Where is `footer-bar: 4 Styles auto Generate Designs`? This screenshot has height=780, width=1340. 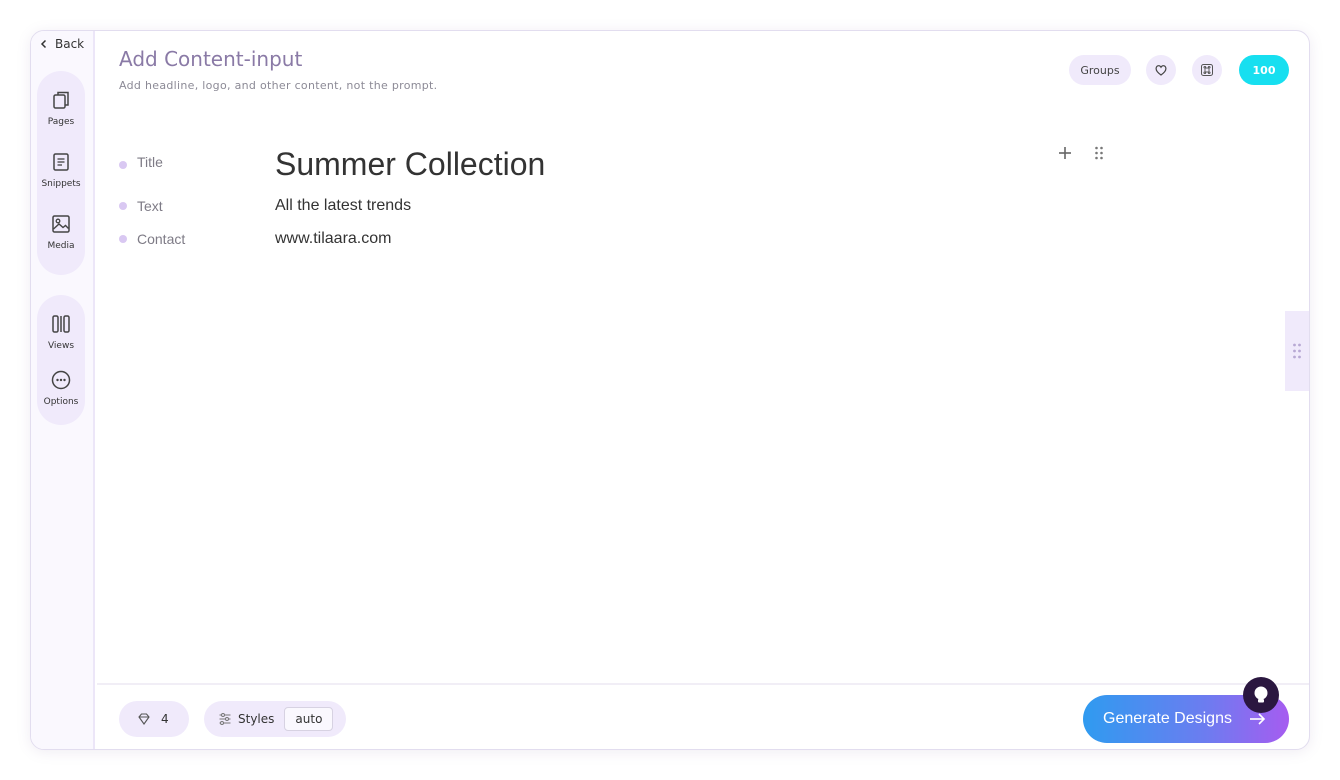
footer-bar: 4 Styles auto Generate Designs is located at coordinates (703, 713).